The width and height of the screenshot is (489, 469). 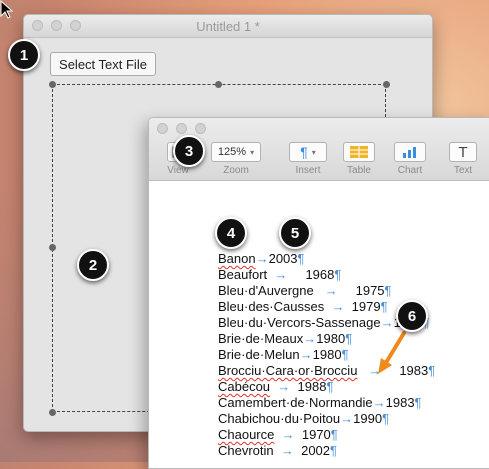 What do you see at coordinates (189, 151) in the screenshot?
I see `callout-3: 3` at bounding box center [189, 151].